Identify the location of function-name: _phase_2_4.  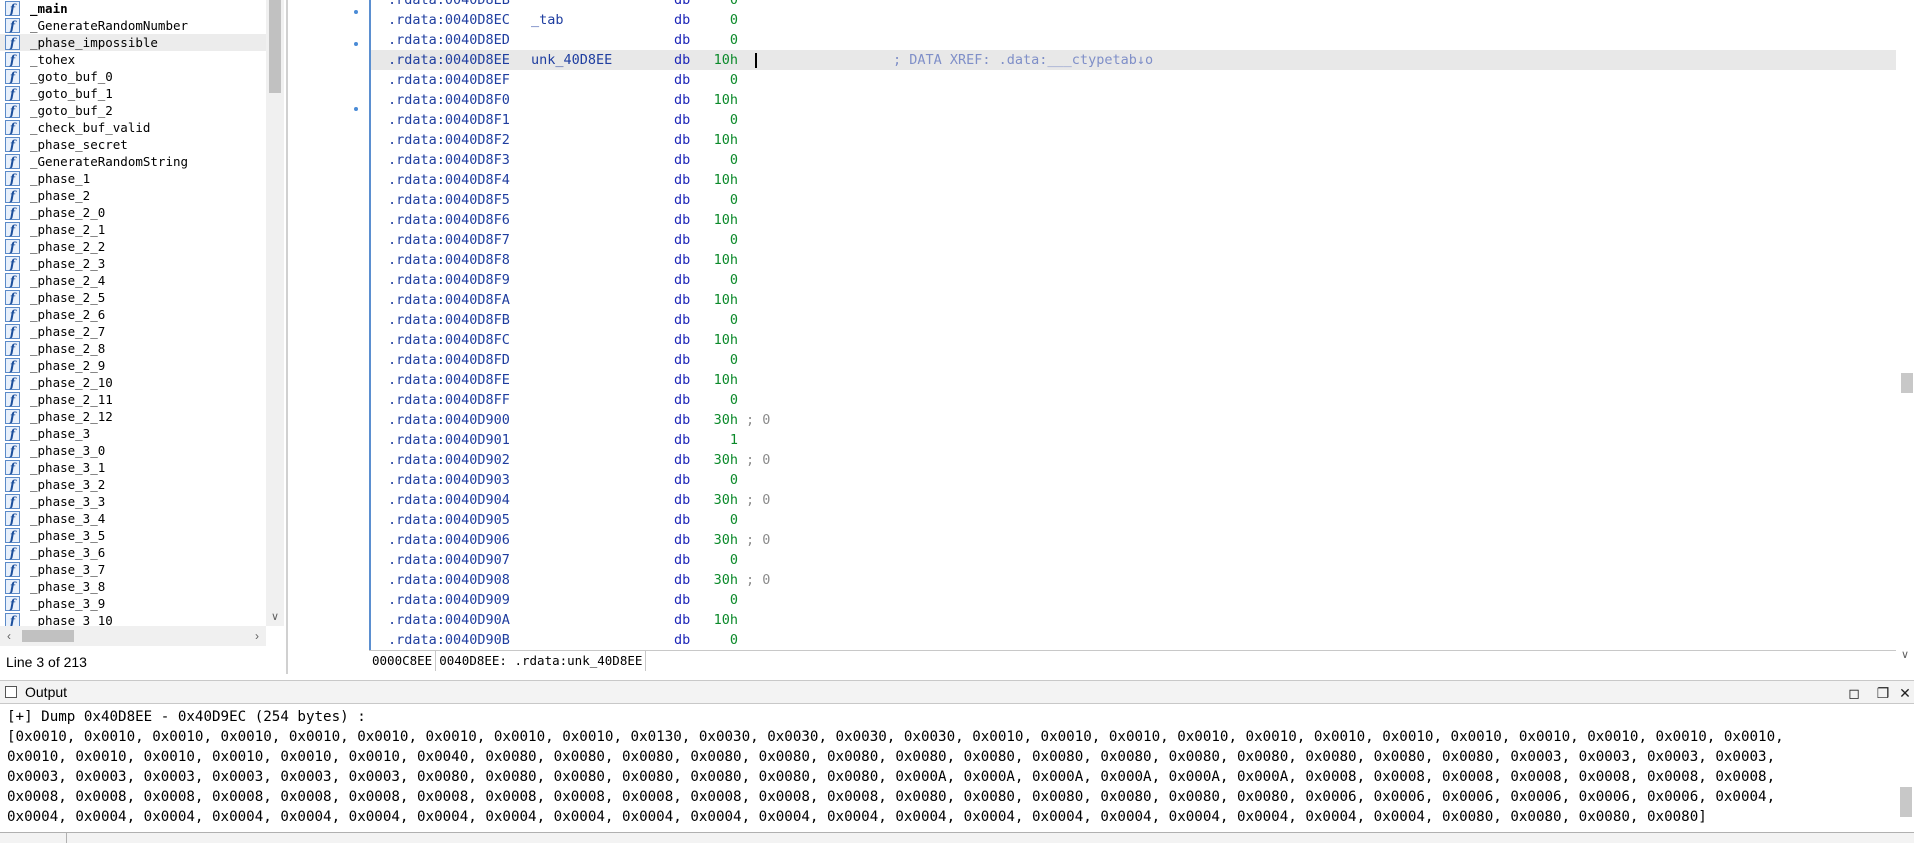
(68, 280).